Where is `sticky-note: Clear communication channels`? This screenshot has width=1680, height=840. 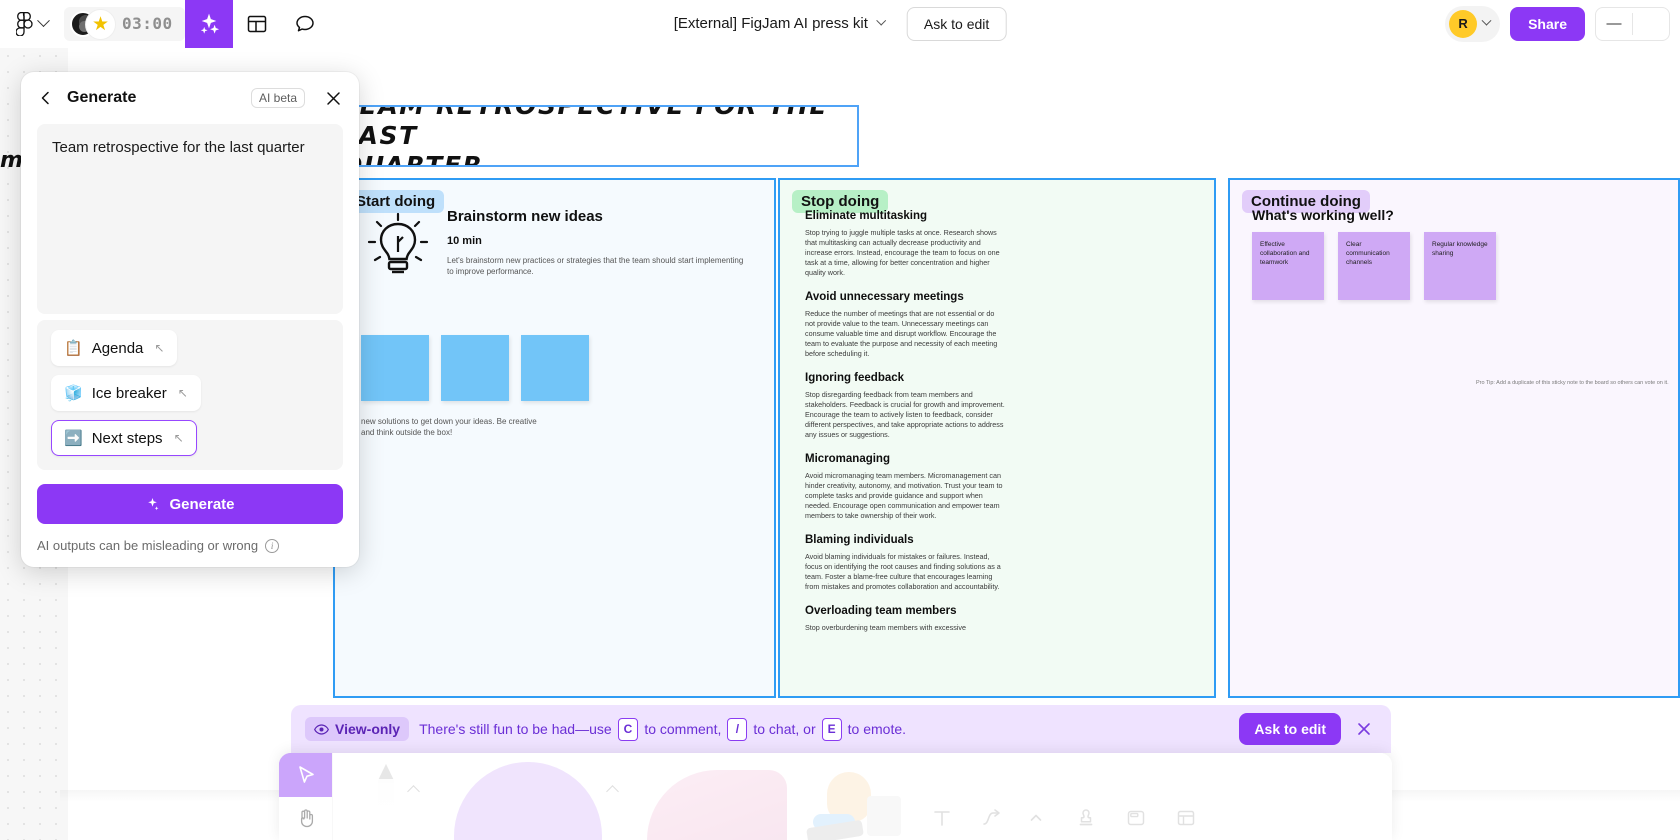 sticky-note: Clear communication channels is located at coordinates (1374, 266).